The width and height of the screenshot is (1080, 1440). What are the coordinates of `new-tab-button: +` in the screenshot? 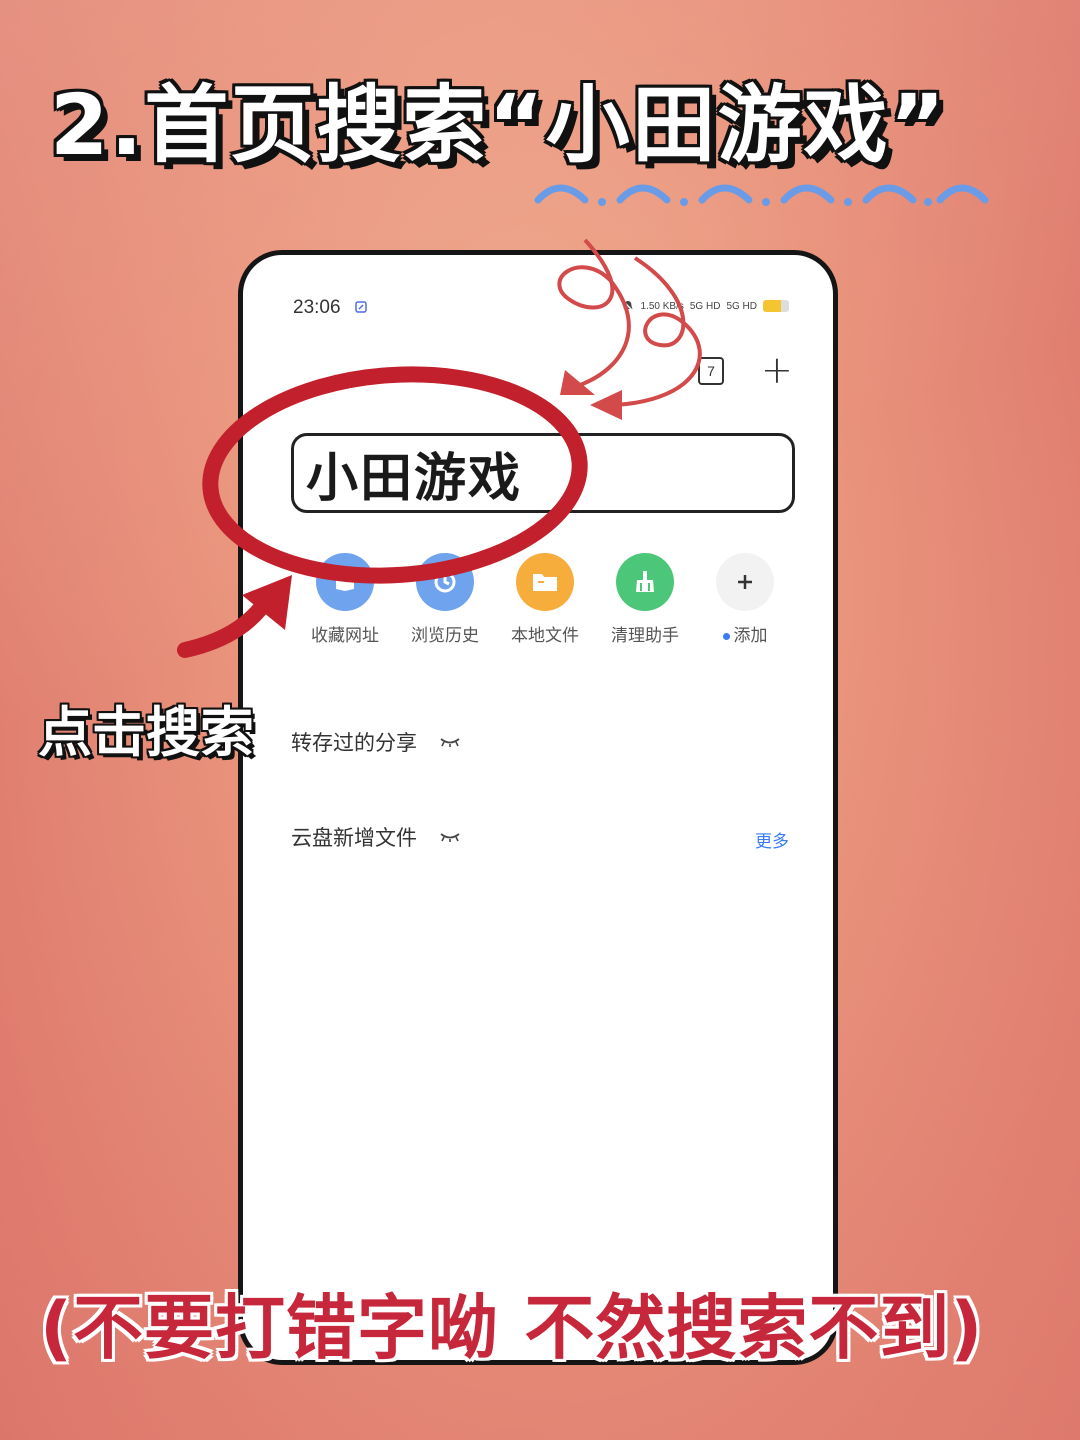 It's located at (777, 370).